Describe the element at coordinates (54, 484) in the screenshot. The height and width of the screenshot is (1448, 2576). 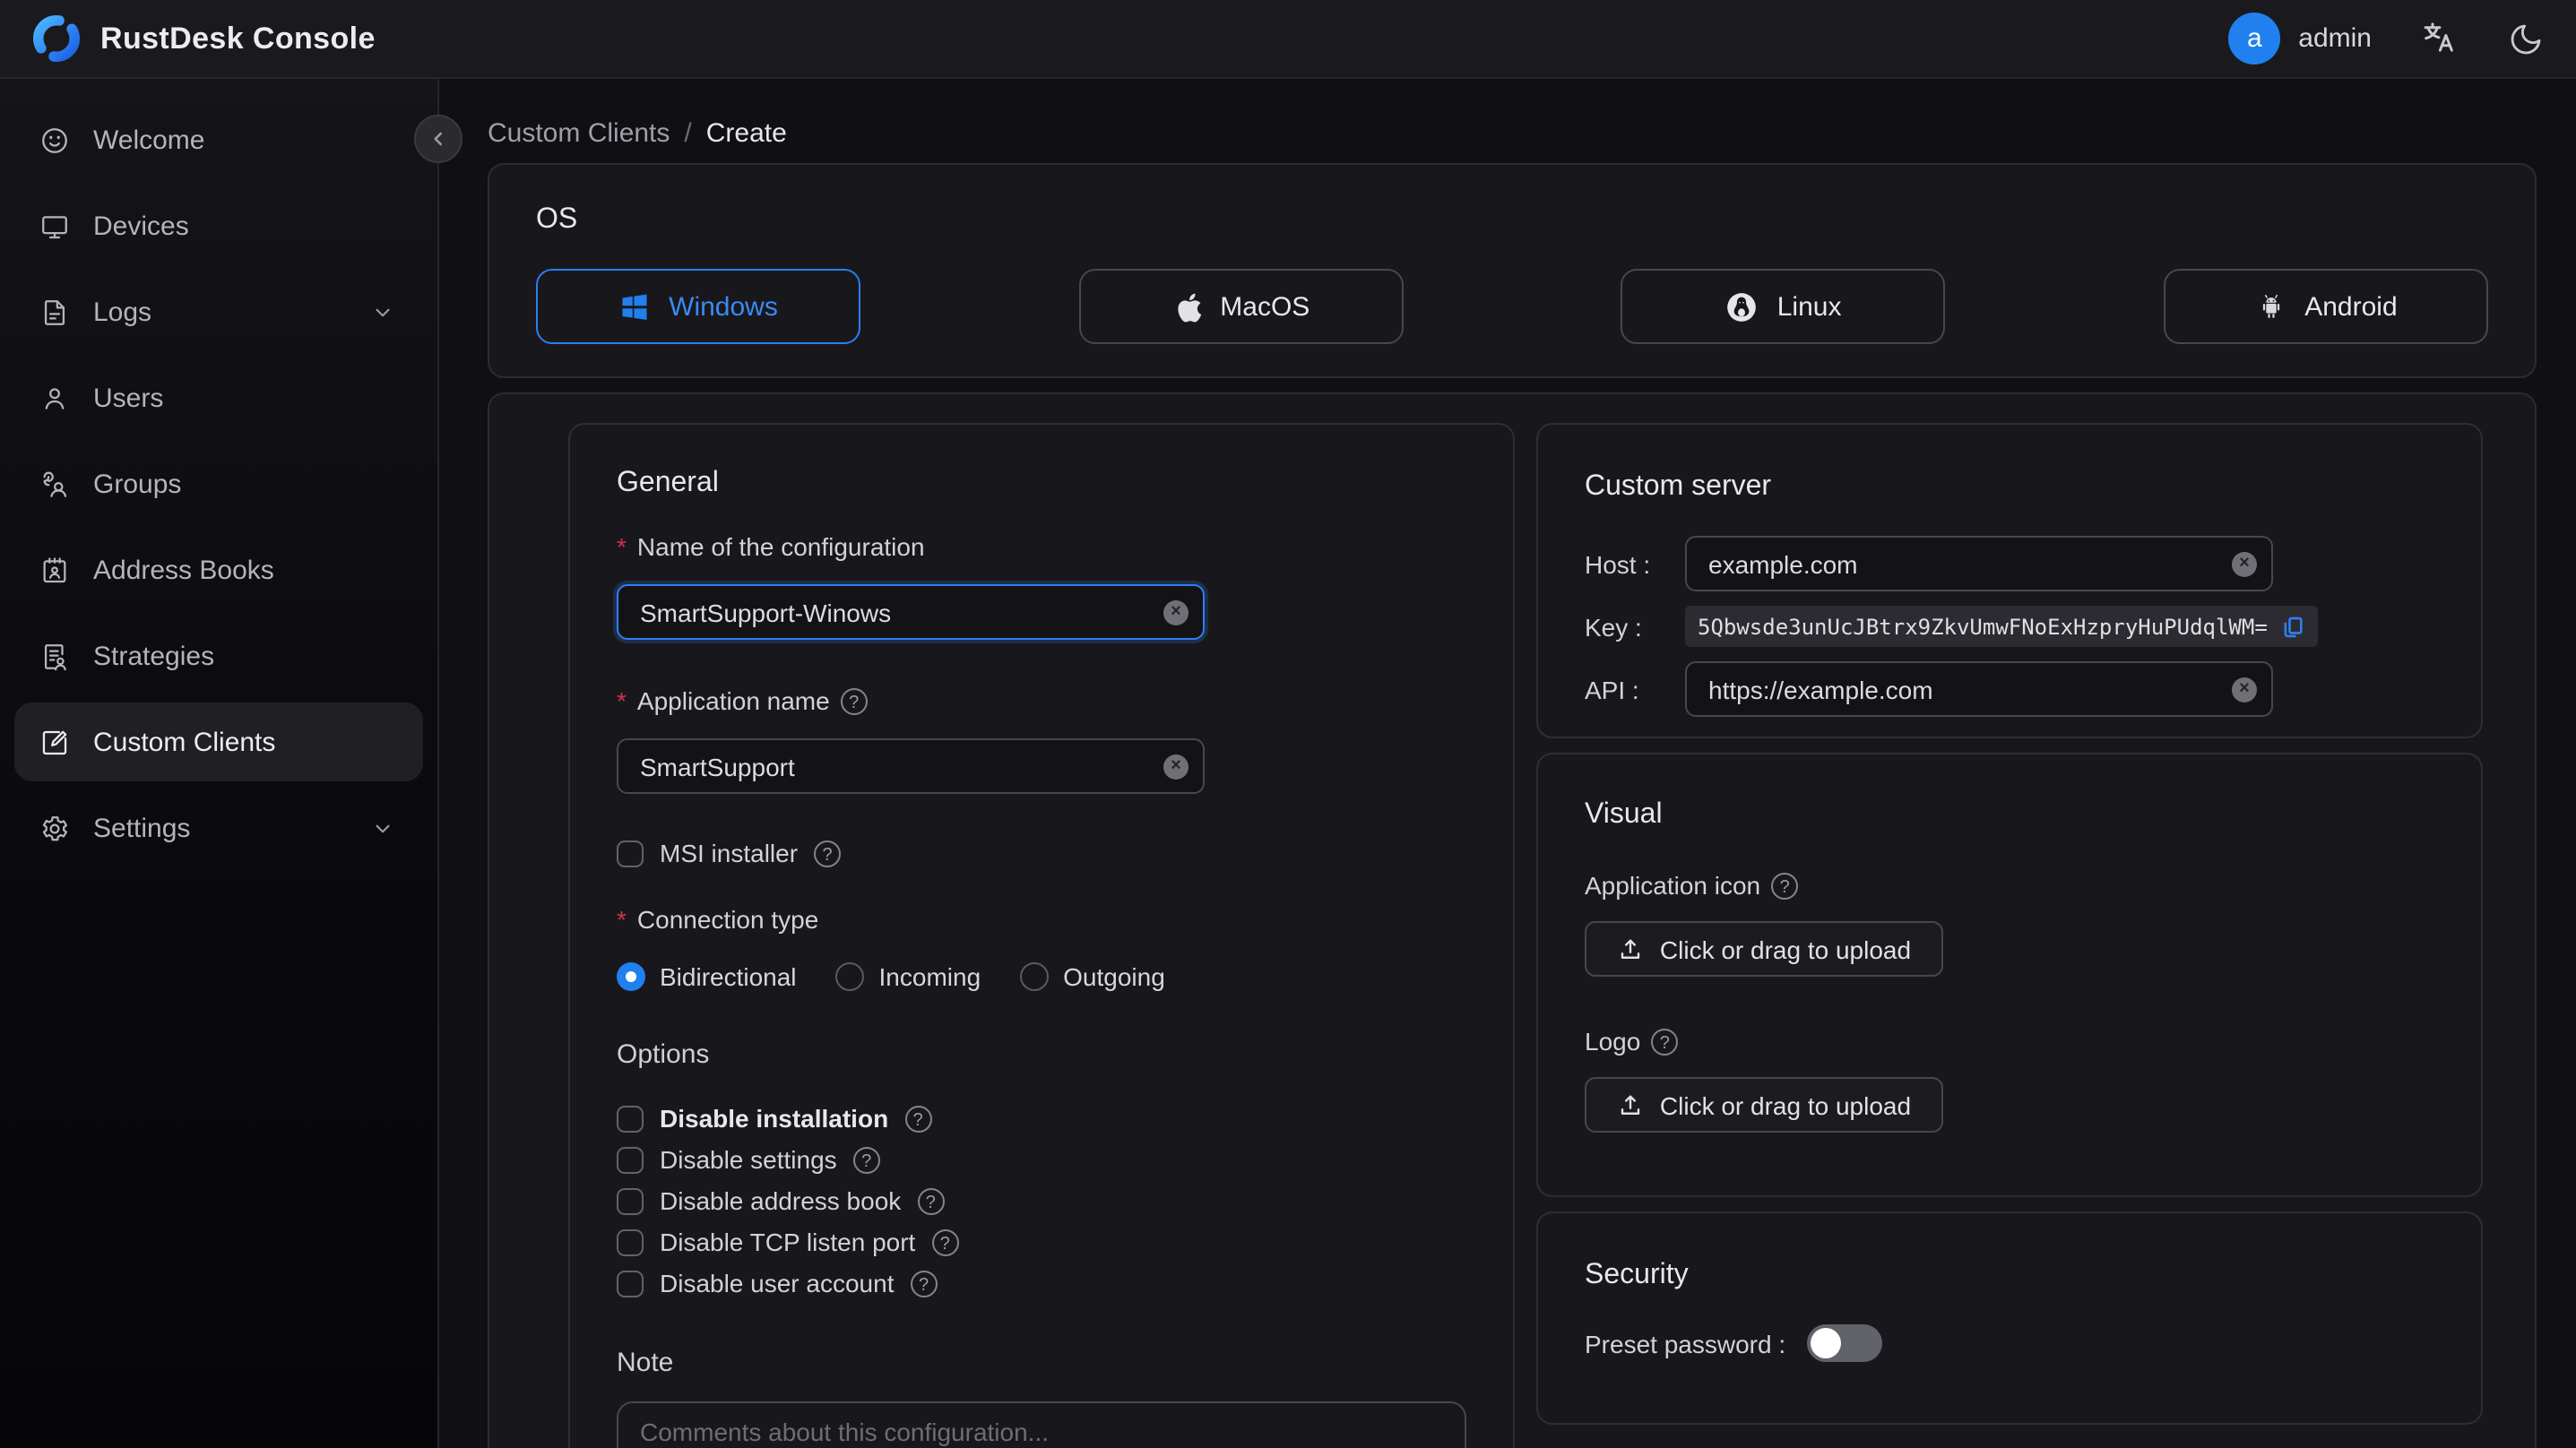
I see `people-icon` at that location.